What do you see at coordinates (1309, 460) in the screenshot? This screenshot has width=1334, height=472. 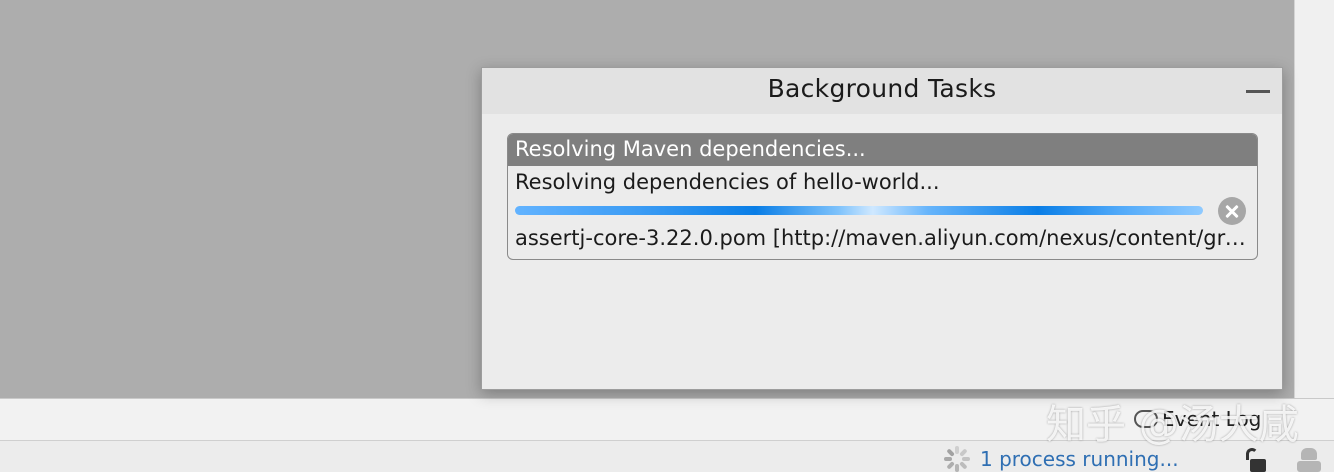 I see `robot-icon` at bounding box center [1309, 460].